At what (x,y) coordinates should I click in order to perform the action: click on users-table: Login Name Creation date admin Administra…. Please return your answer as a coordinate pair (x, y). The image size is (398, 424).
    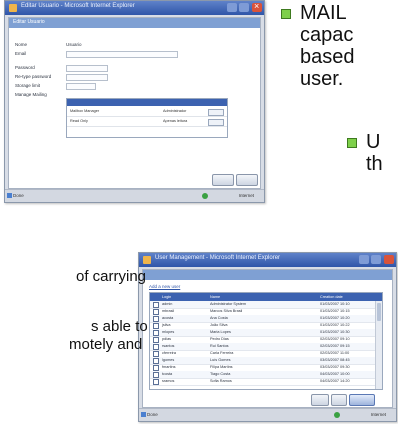
    Looking at the image, I should click on (266, 341).